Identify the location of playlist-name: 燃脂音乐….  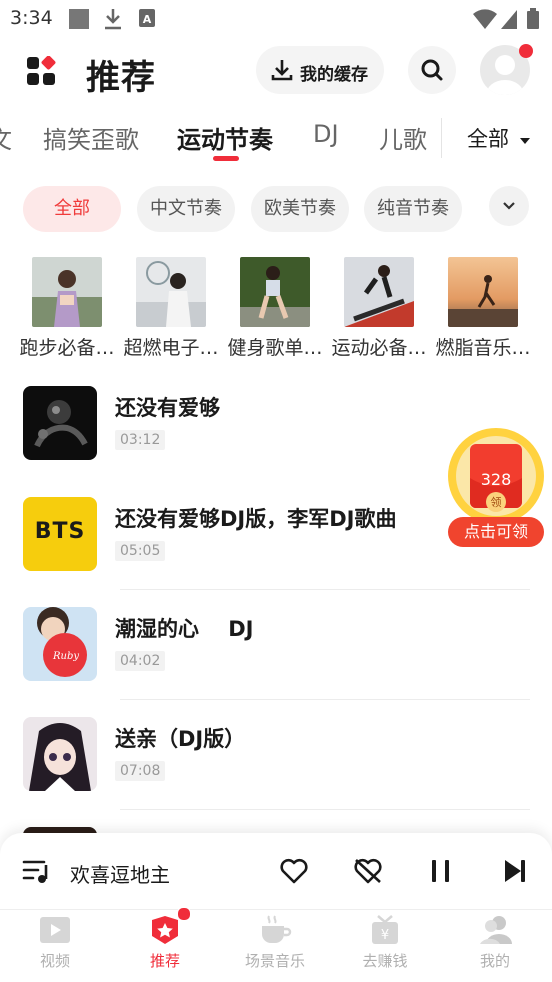
(483, 348).